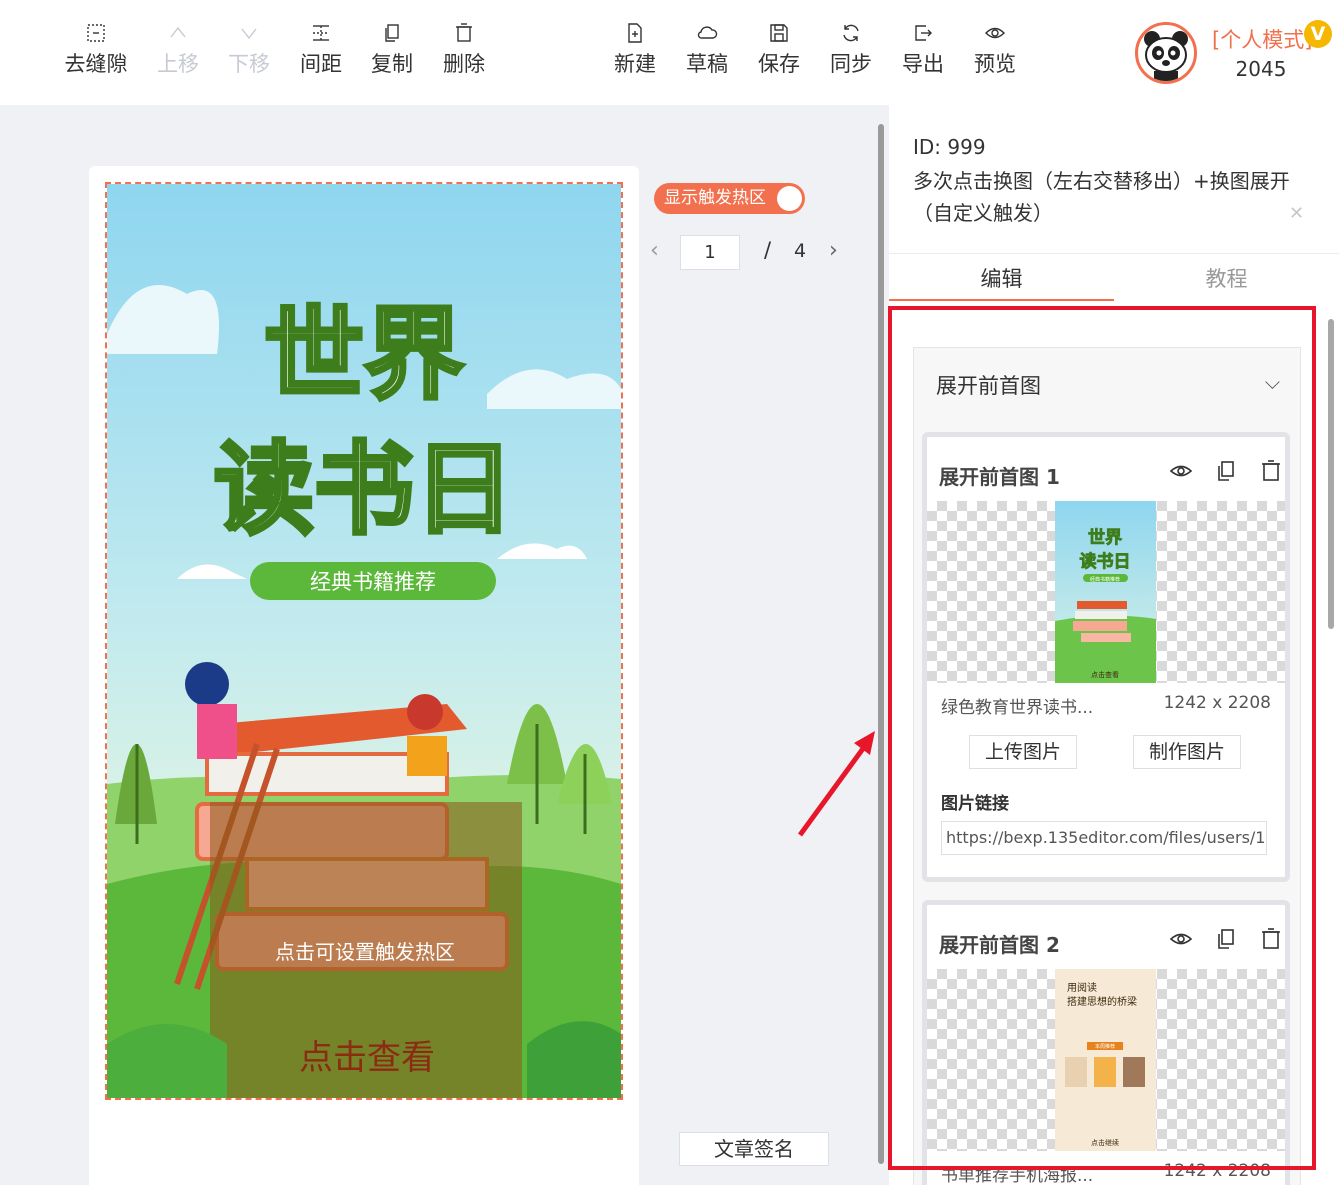  Describe the element at coordinates (715, 198) in the screenshot. I see `hotspot-toggle-label: 显示触发热区` at that location.